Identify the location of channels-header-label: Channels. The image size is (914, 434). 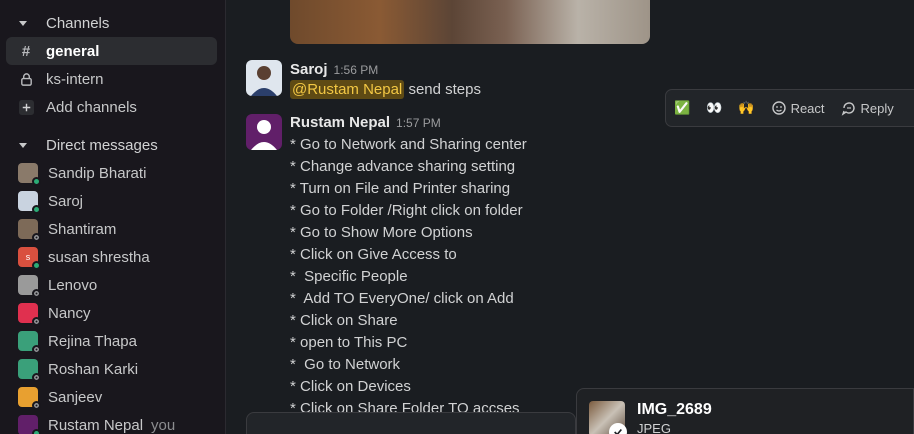
(78, 23).